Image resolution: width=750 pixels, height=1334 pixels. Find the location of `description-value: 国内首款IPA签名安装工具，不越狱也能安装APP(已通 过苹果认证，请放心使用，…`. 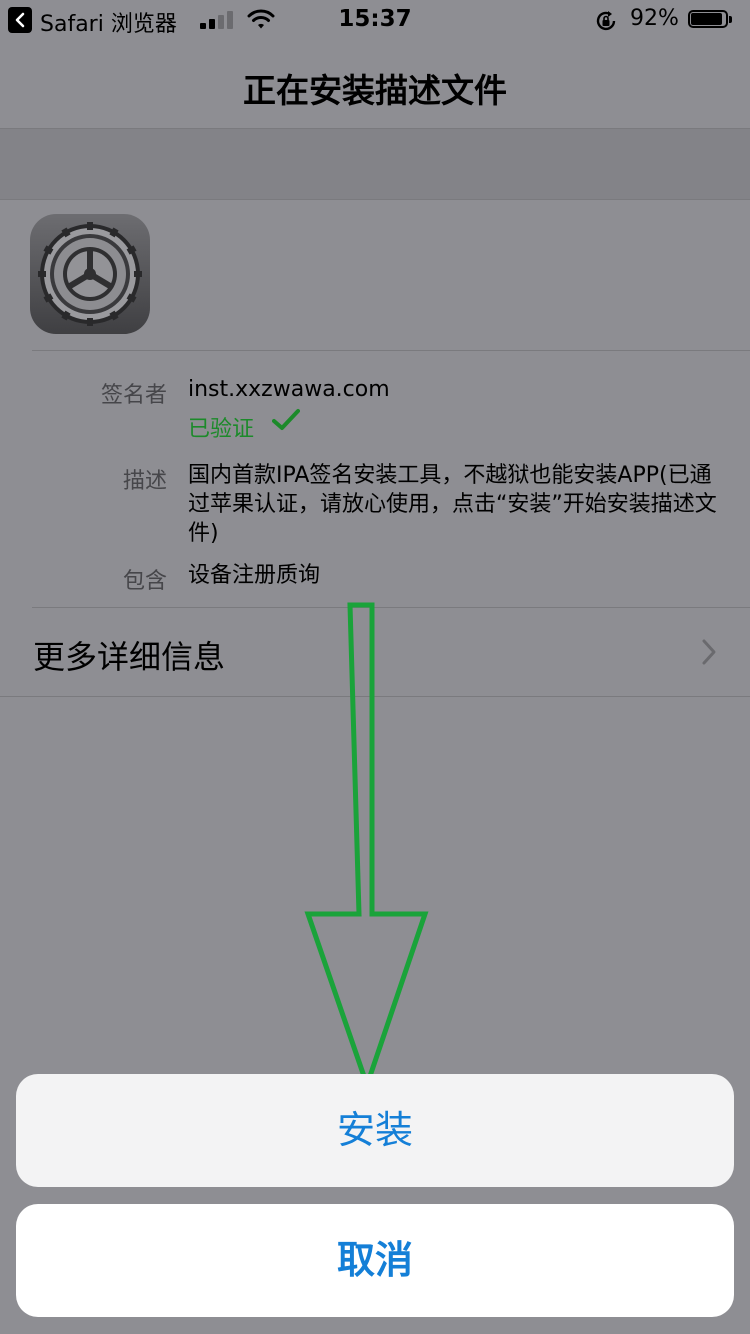

description-value: 国内首款IPA签名安装工具，不越狱也能安装APP(已通 过苹果认证，请放心使用，… is located at coordinates (460, 504).